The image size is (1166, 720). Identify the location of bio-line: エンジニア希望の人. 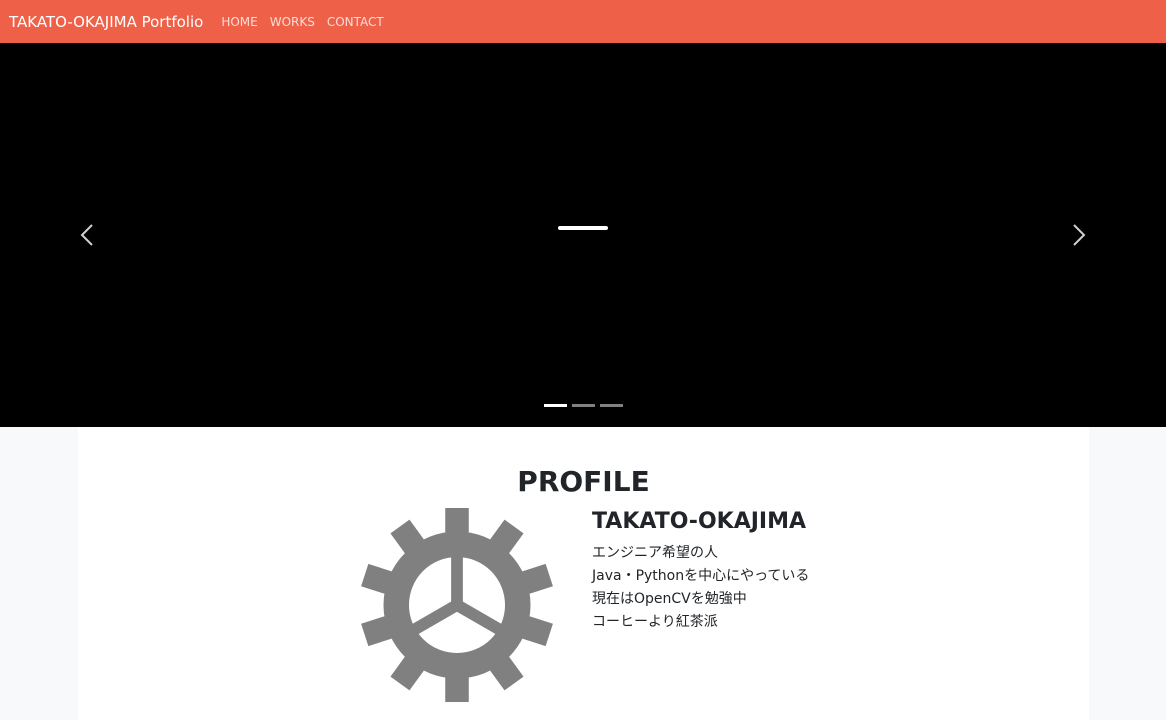
(655, 553).